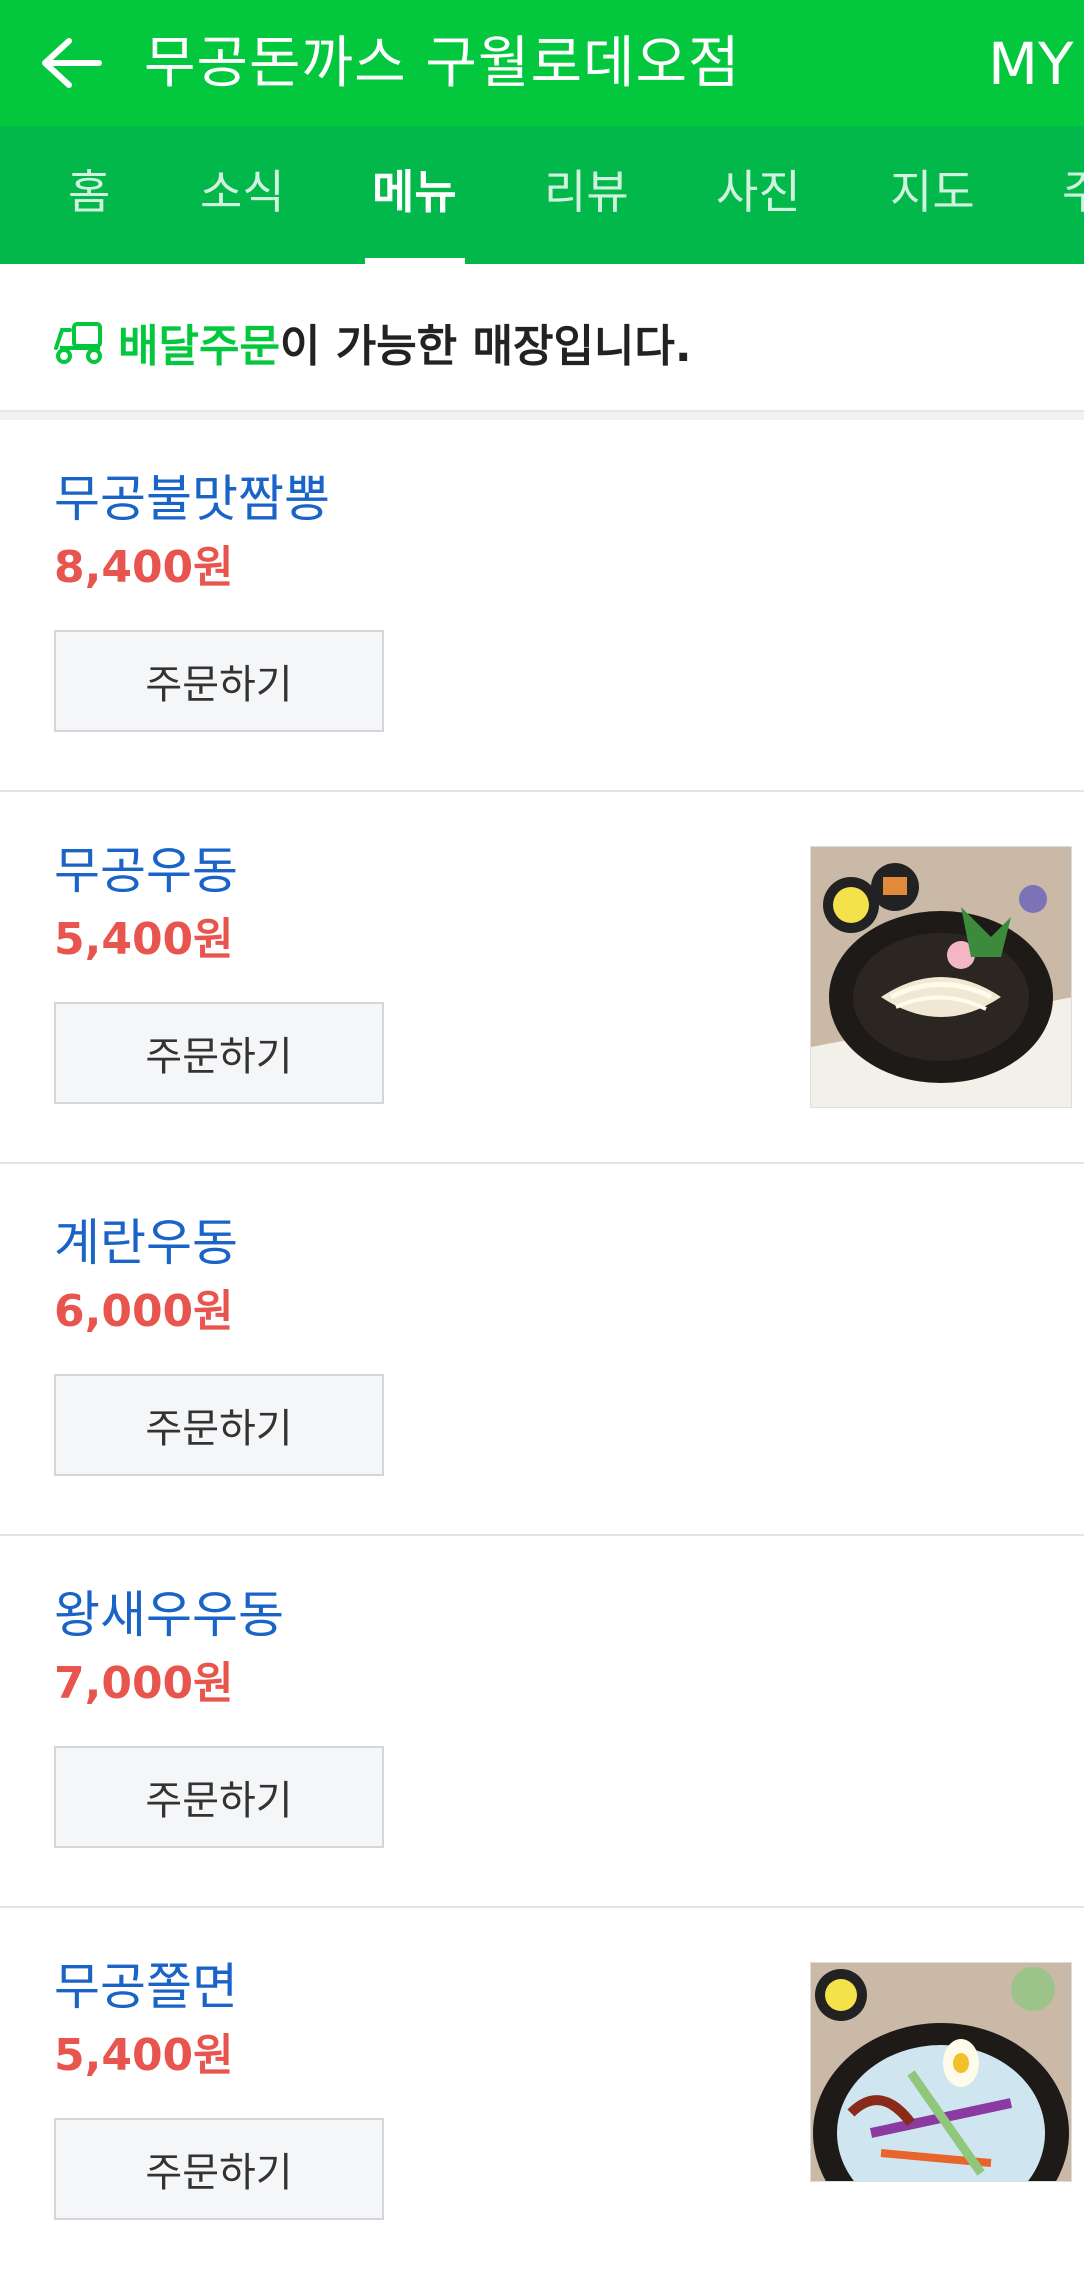 The height and width of the screenshot is (2280, 1084). Describe the element at coordinates (758, 192) in the screenshot. I see `tab-photos: 사진` at that location.